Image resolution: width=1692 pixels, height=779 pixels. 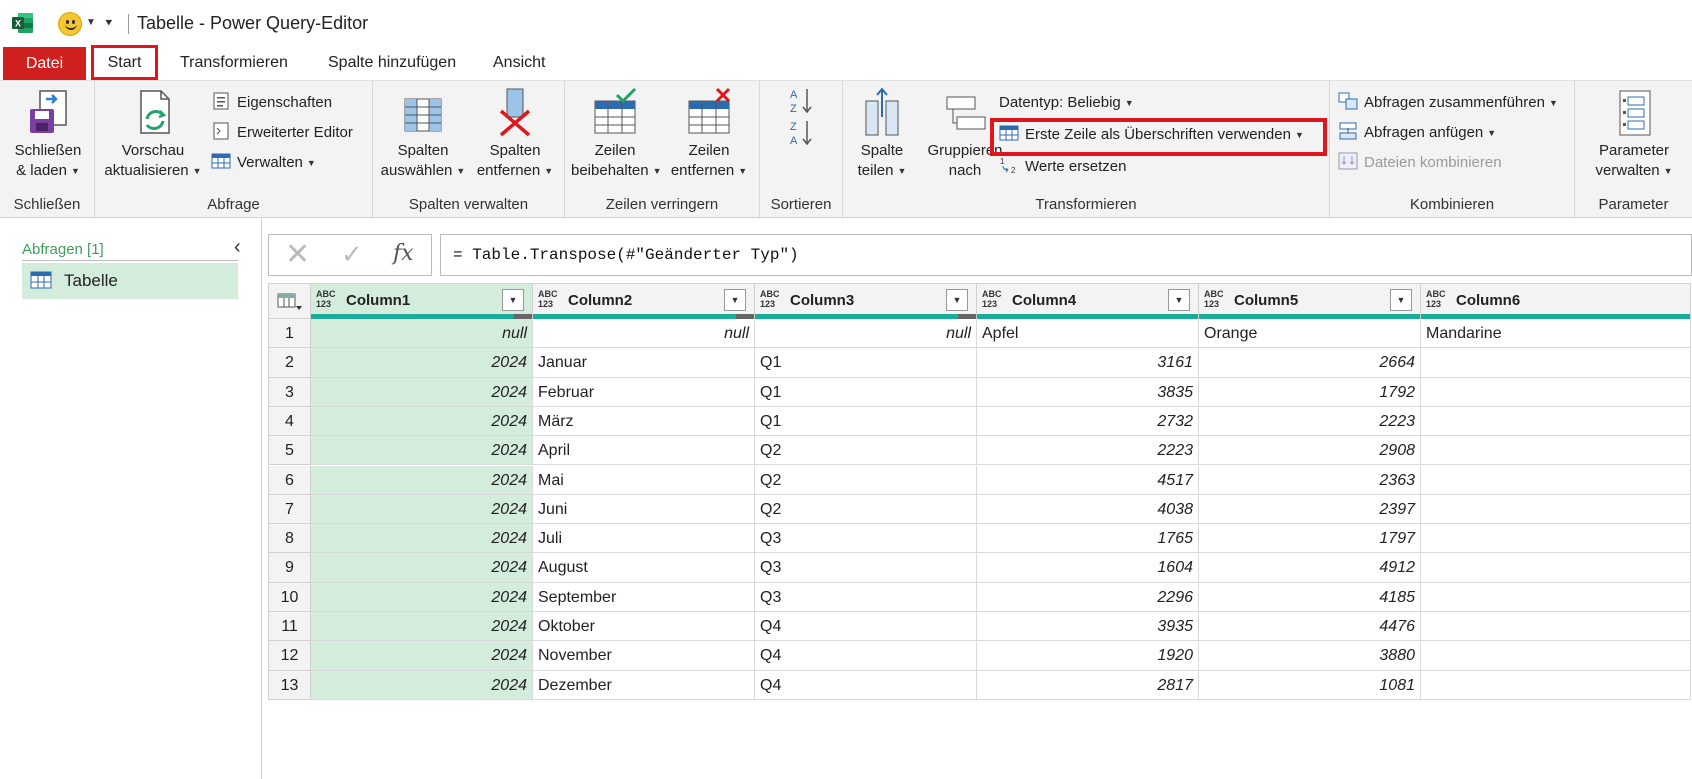 What do you see at coordinates (124, 62) in the screenshot?
I see `tab-start: Start` at bounding box center [124, 62].